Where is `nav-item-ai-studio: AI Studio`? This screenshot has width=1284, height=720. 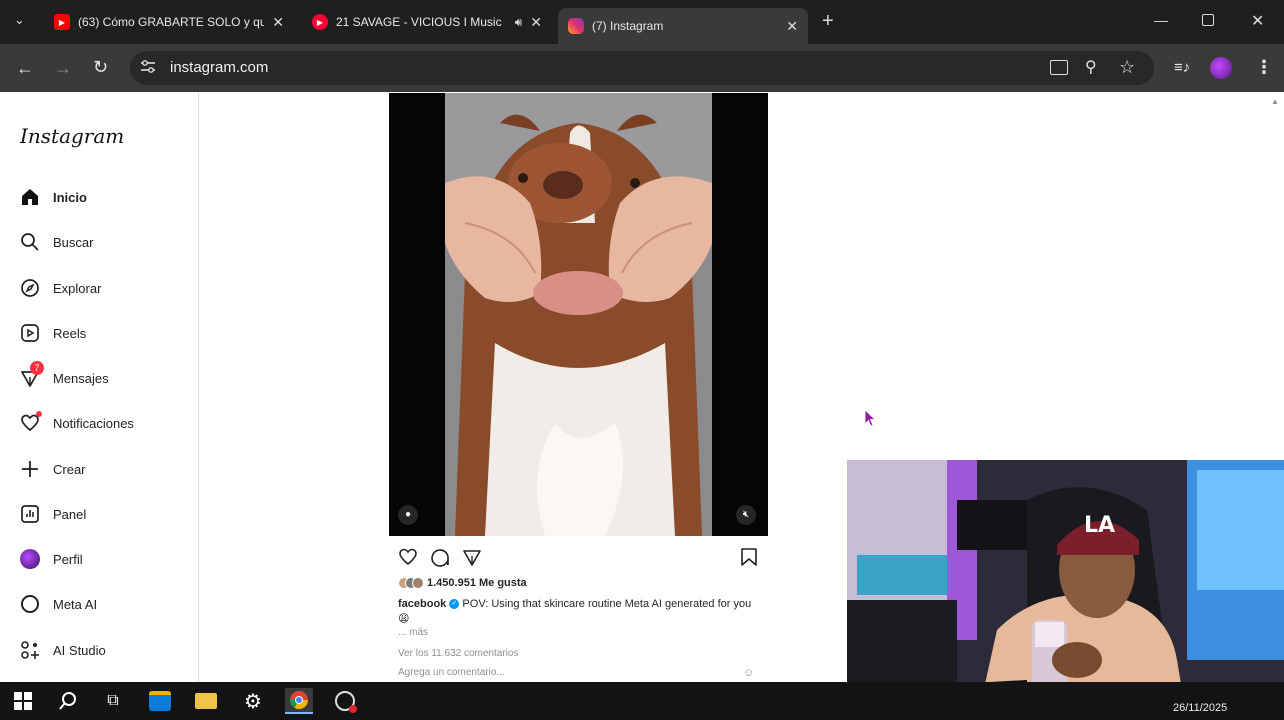 nav-item-ai-studio: AI Studio is located at coordinates (62, 650).